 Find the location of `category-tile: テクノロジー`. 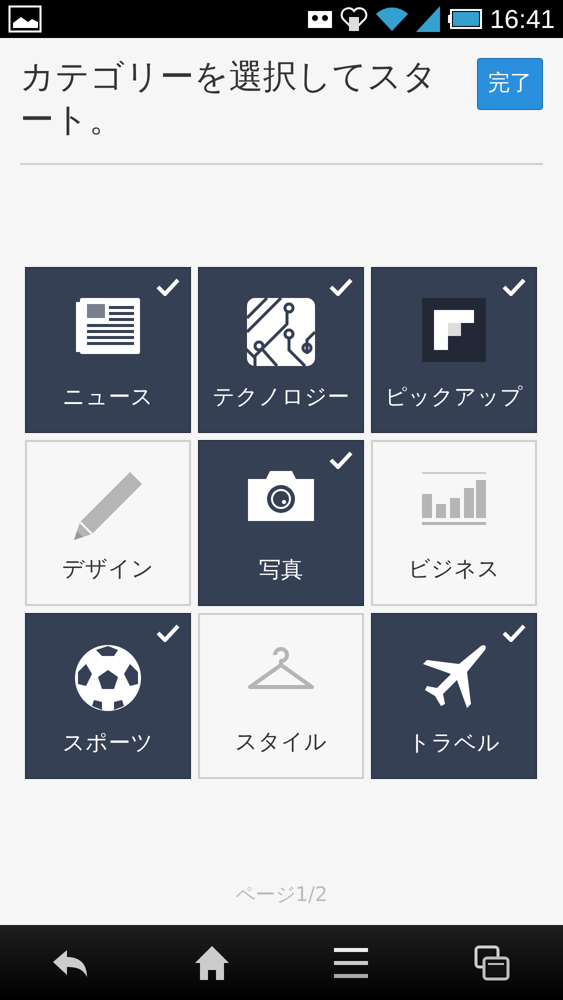

category-tile: テクノロジー is located at coordinates (281, 350).